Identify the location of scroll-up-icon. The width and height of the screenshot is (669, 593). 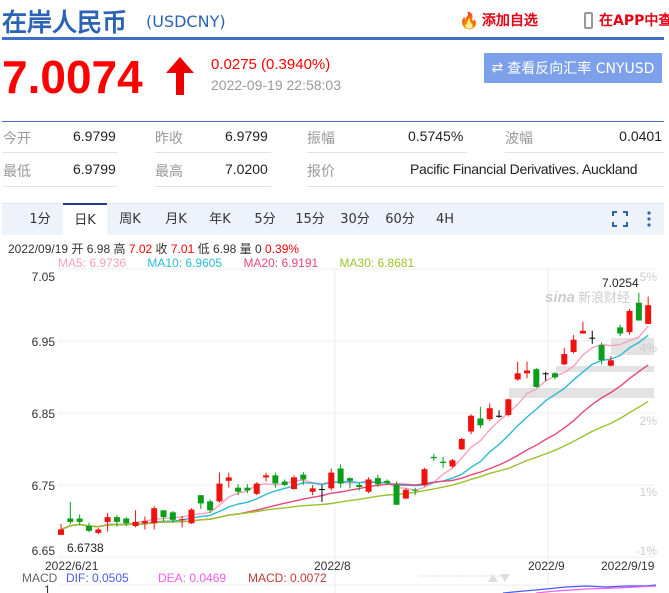
(493, 578).